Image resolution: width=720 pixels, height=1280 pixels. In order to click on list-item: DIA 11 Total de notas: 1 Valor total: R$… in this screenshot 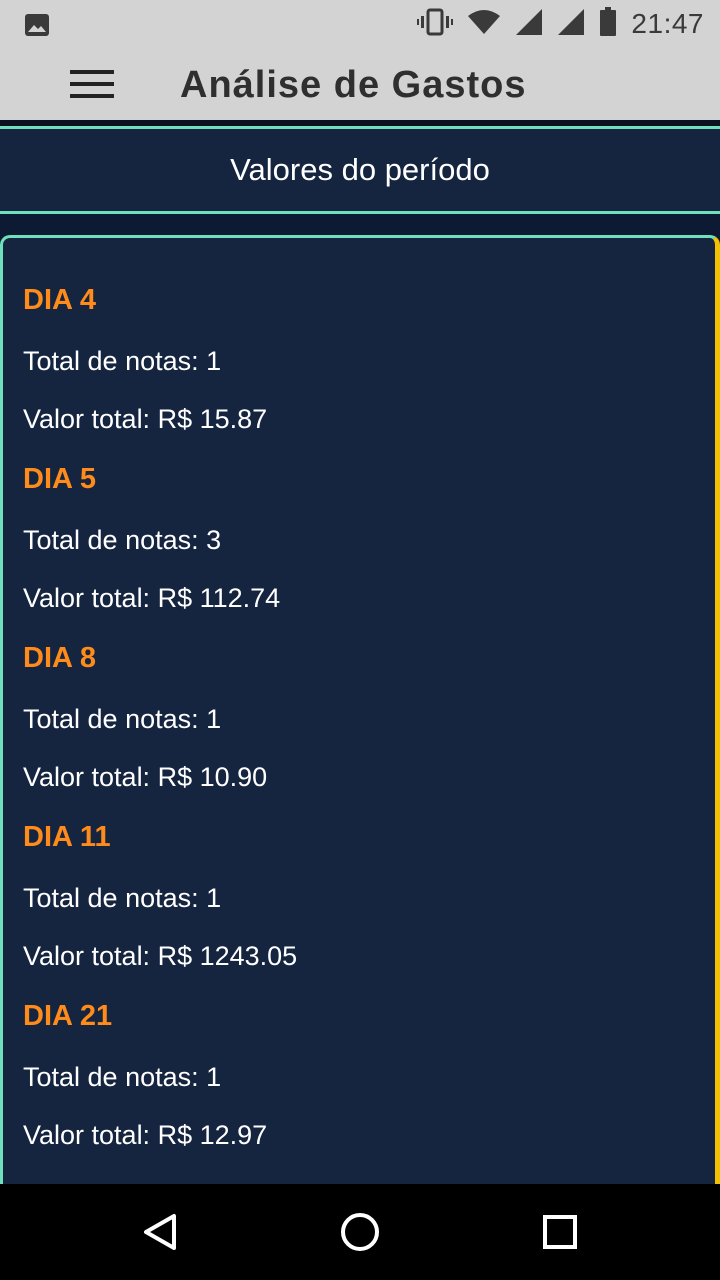, I will do `click(369, 873)`.